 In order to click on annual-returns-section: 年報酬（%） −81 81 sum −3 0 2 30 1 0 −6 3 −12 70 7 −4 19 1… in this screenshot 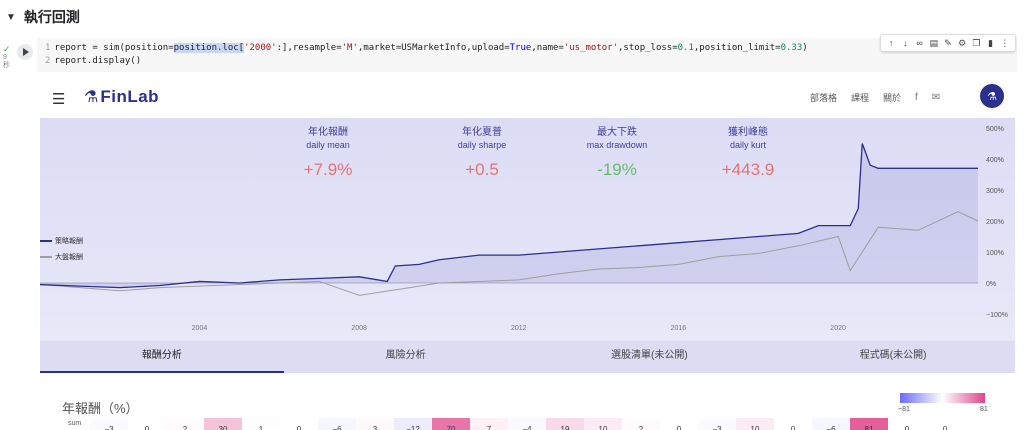, I will do `click(527, 404)`.